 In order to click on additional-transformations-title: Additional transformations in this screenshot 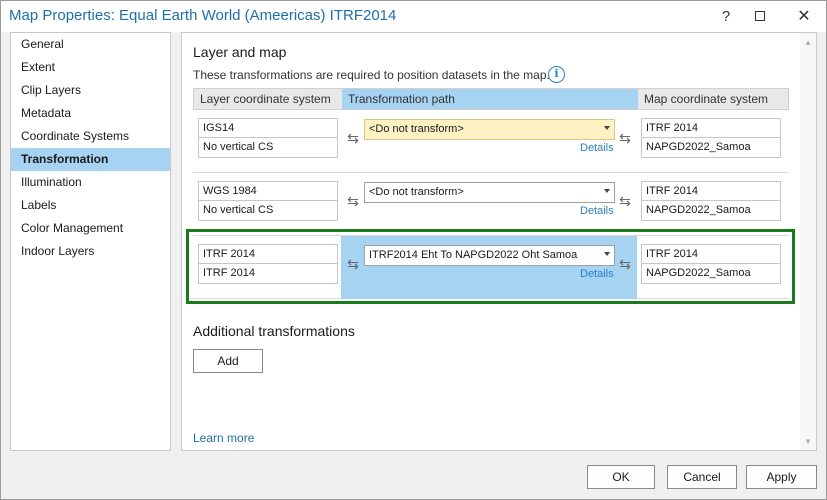, I will do `click(274, 331)`.